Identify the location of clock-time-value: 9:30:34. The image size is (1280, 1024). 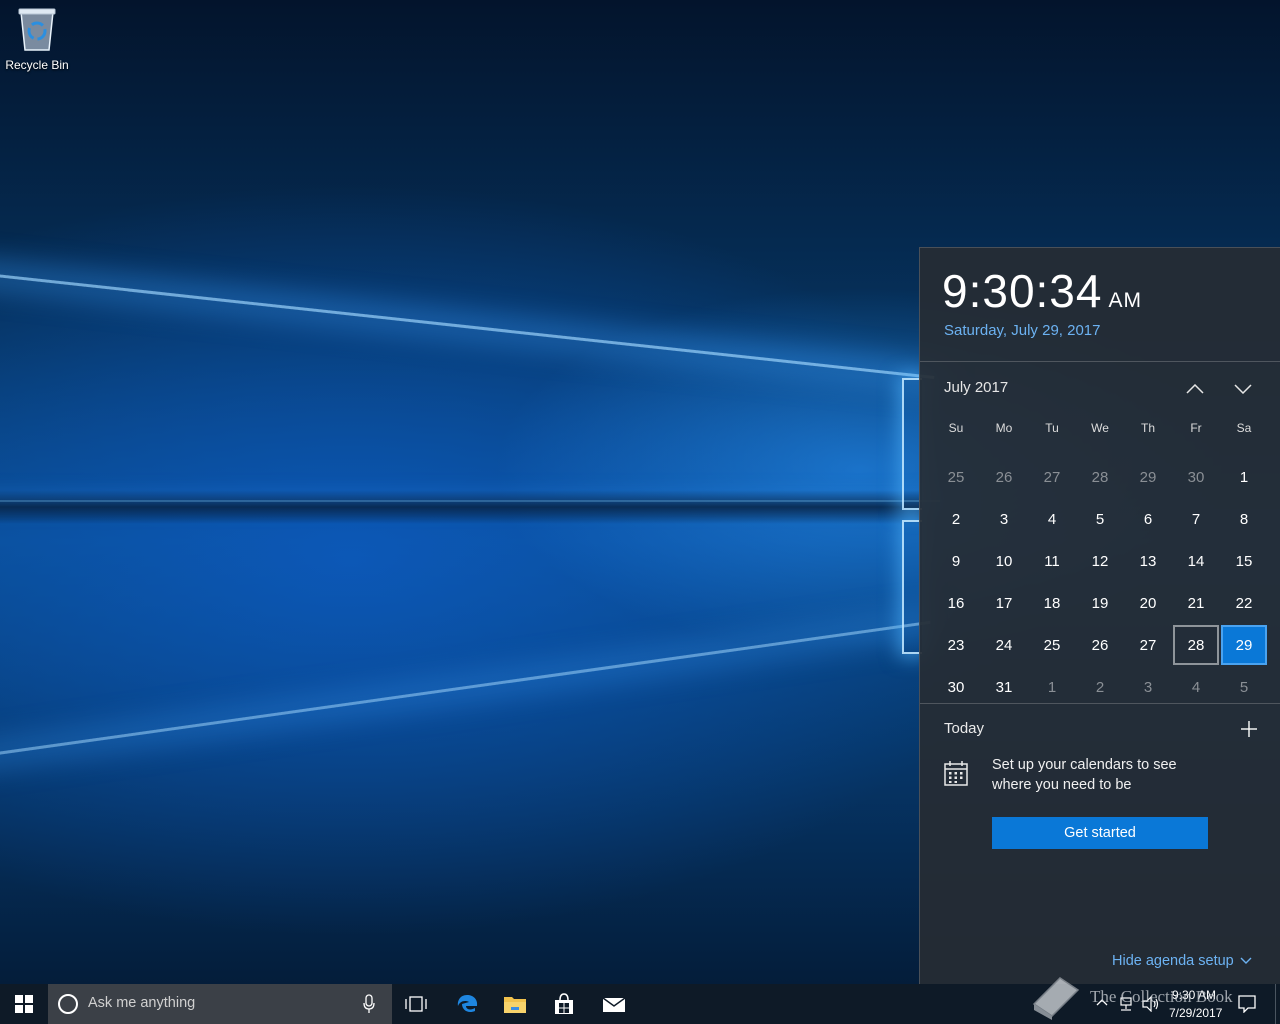
(1022, 291).